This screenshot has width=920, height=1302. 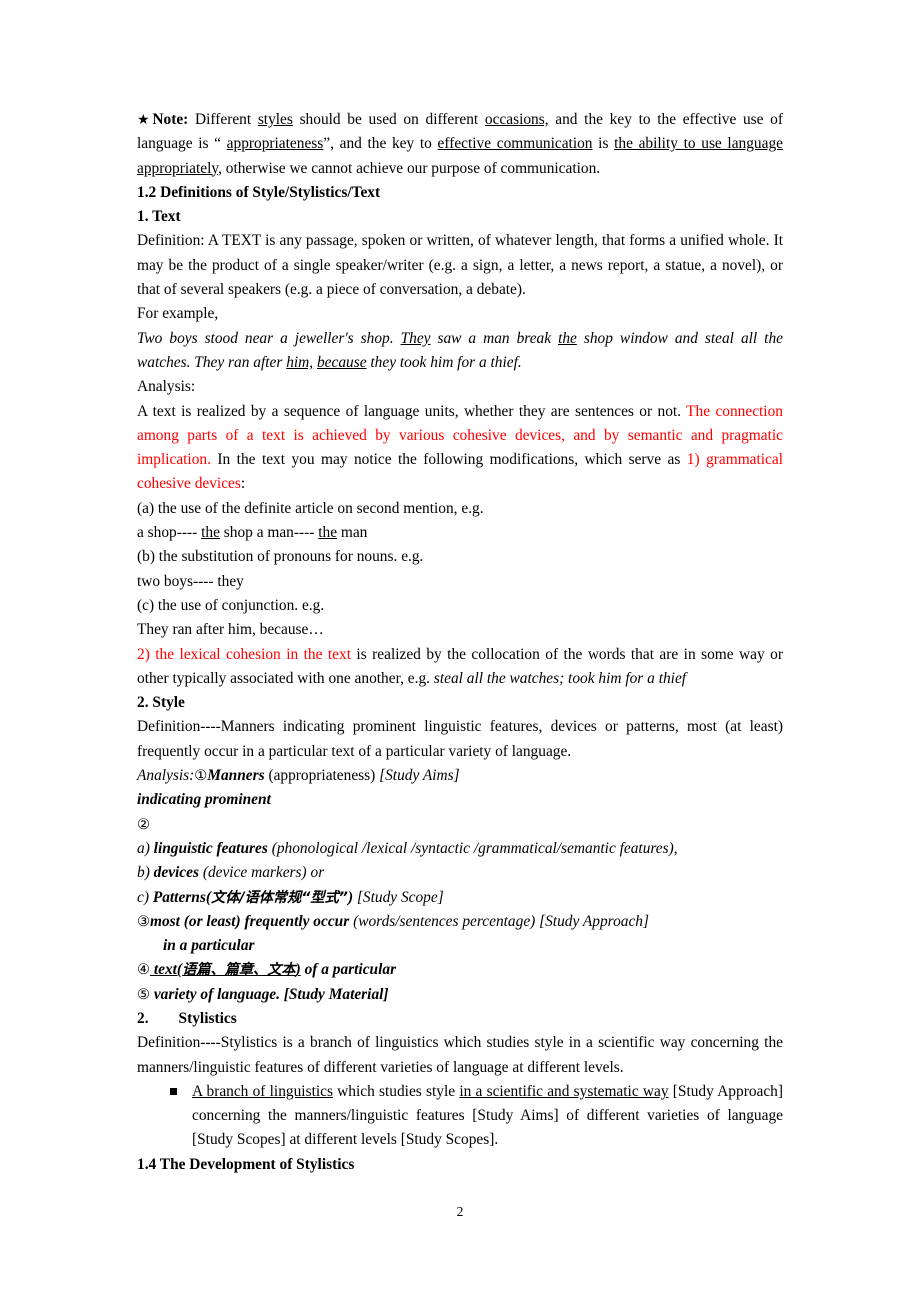 I want to click on text-chinese-underline: 语篇、篇章、文本, so click(x=239, y=970).